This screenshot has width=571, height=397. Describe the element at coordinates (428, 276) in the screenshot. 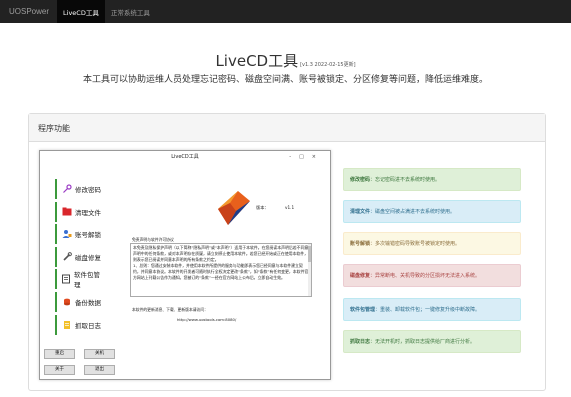

I see `feature-desc: 异常断电、关机导致的分区损坏无法进入系统。` at that location.